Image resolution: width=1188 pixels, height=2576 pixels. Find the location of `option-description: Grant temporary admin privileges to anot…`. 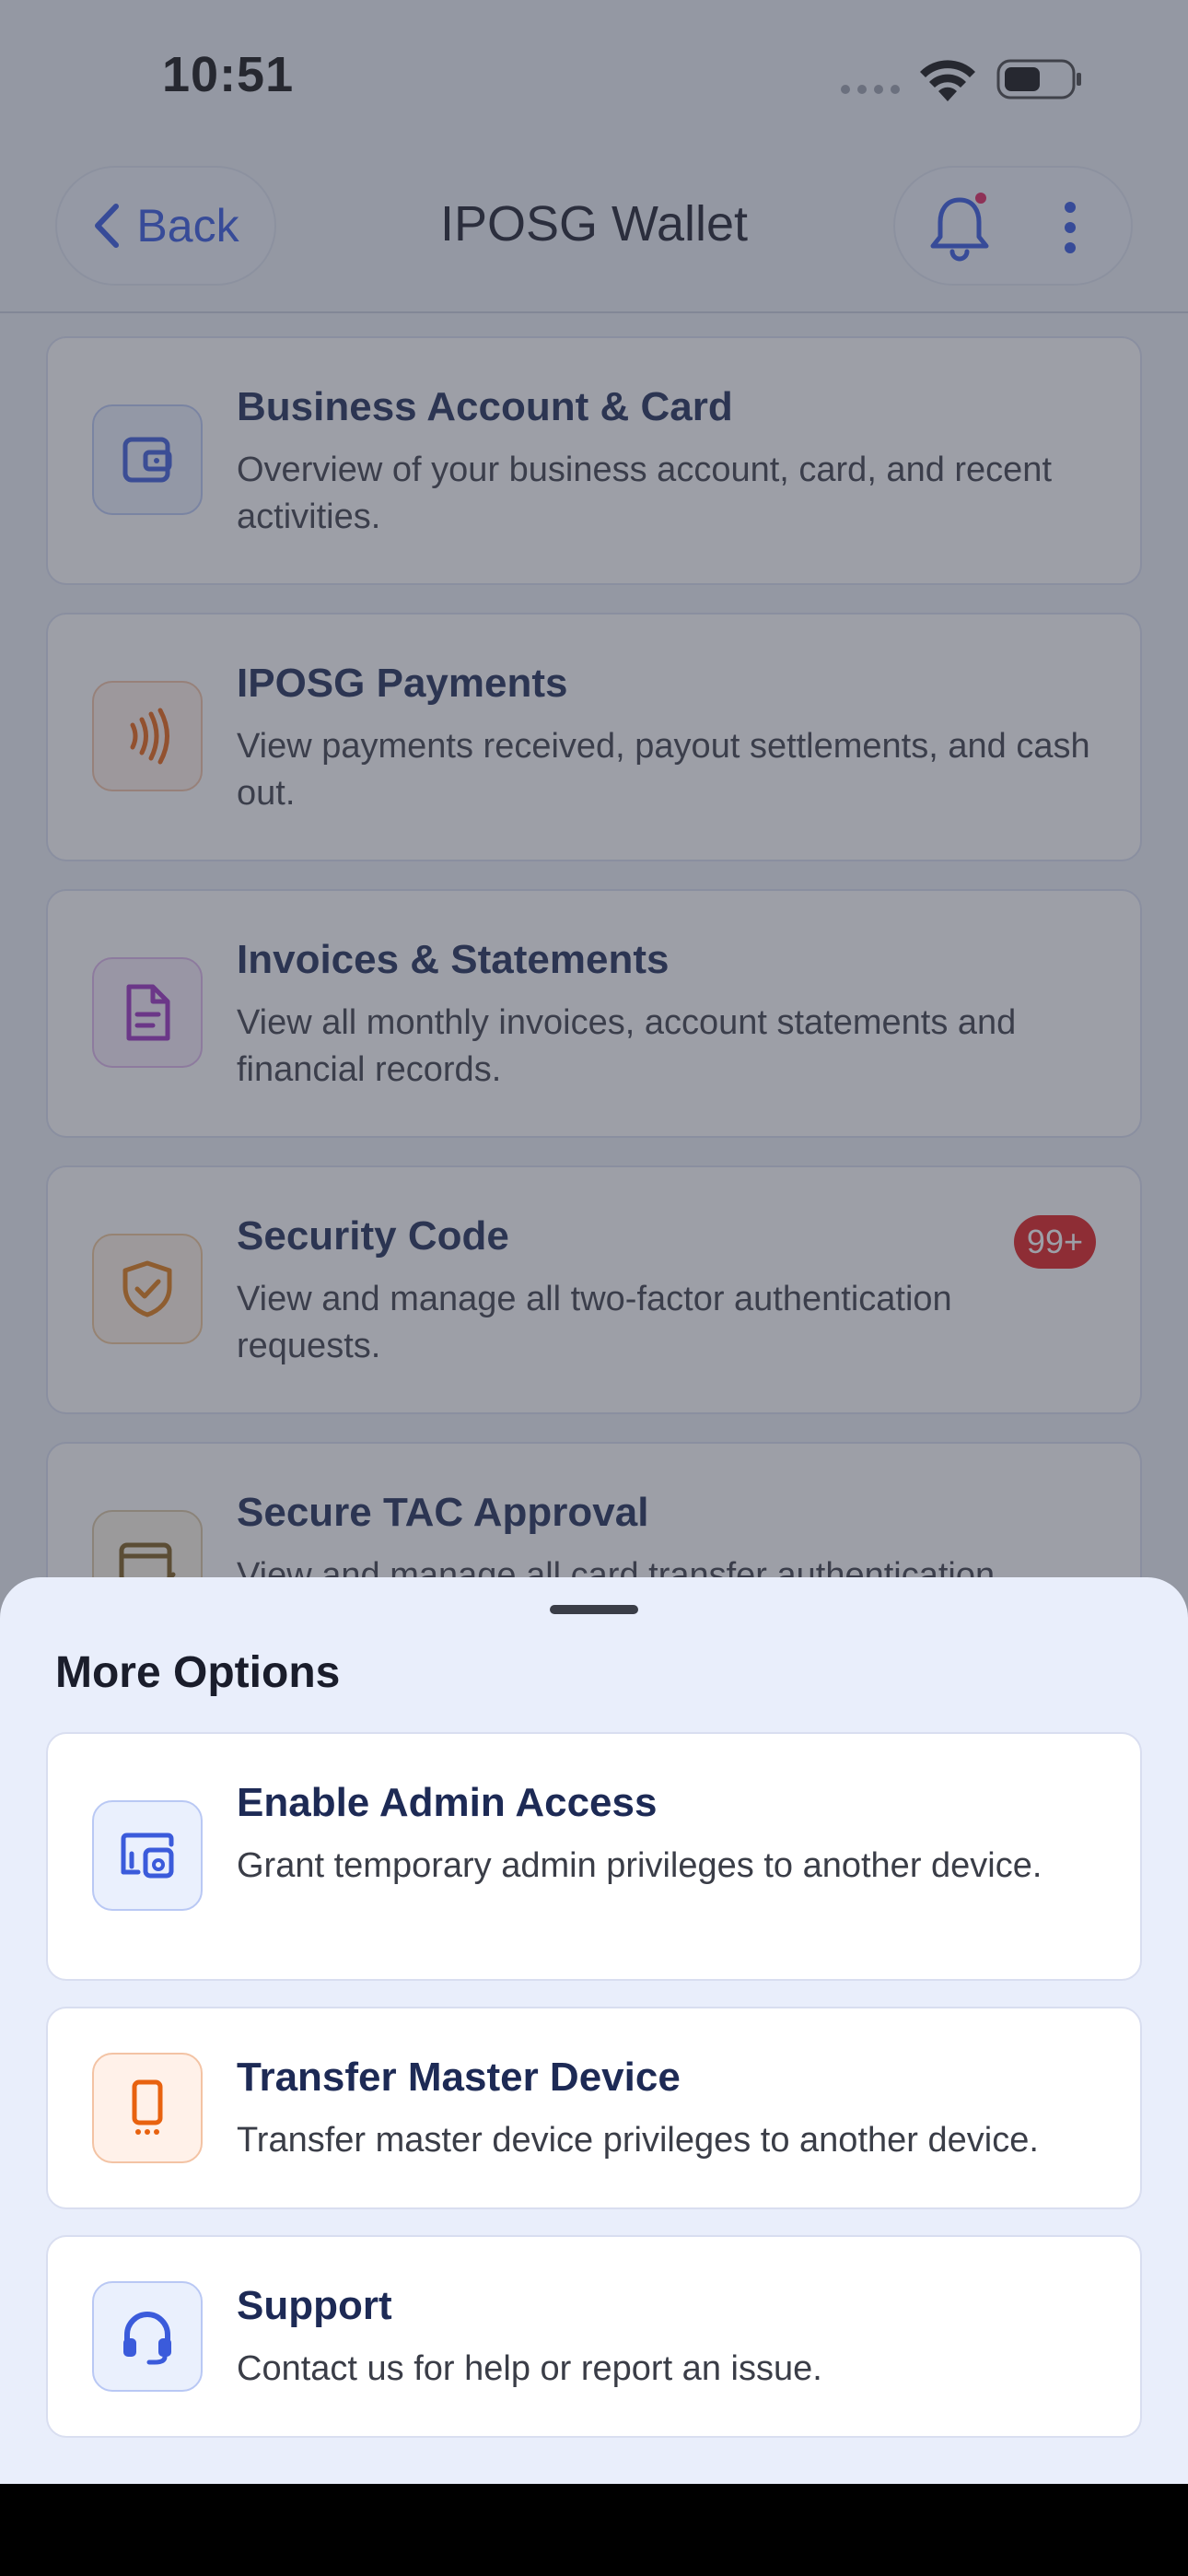

option-description: Grant temporary admin privileges to anot… is located at coordinates (639, 1865).